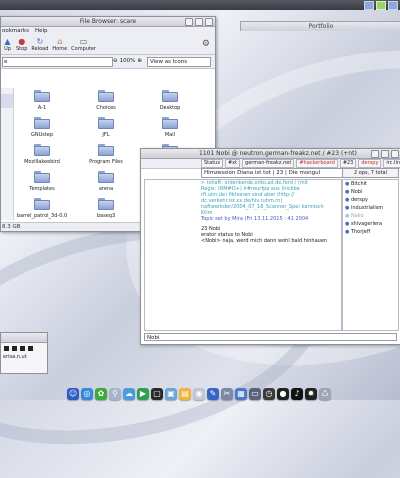 The height and width of the screenshot is (478, 400). I want to click on chat-icon: ☁, so click(129, 394).